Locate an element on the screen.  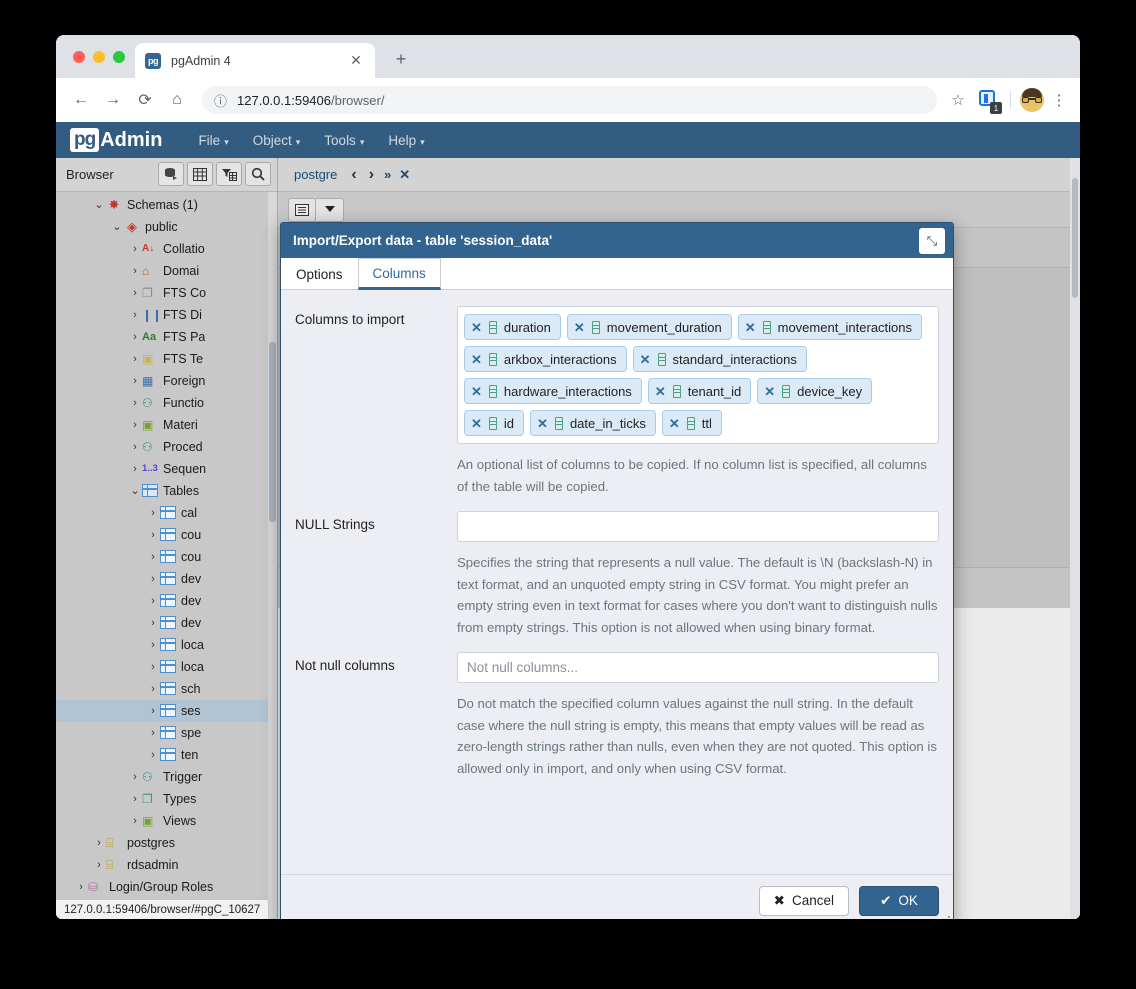
tree-item-postgres: › ⌸ postgres is located at coordinates (166, 843).